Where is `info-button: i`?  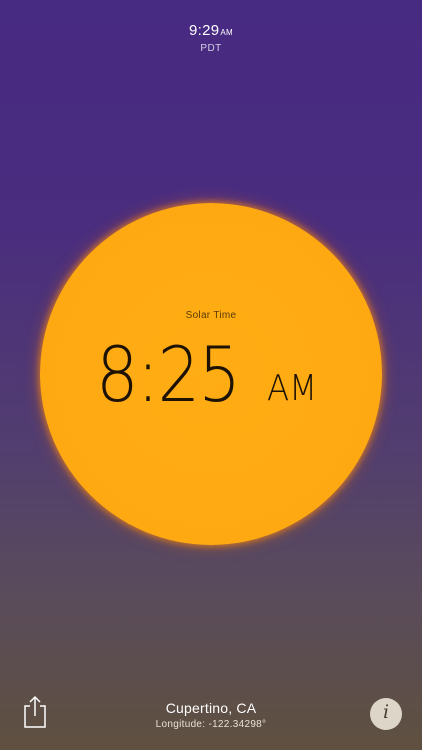
info-button: i is located at coordinates (386, 714).